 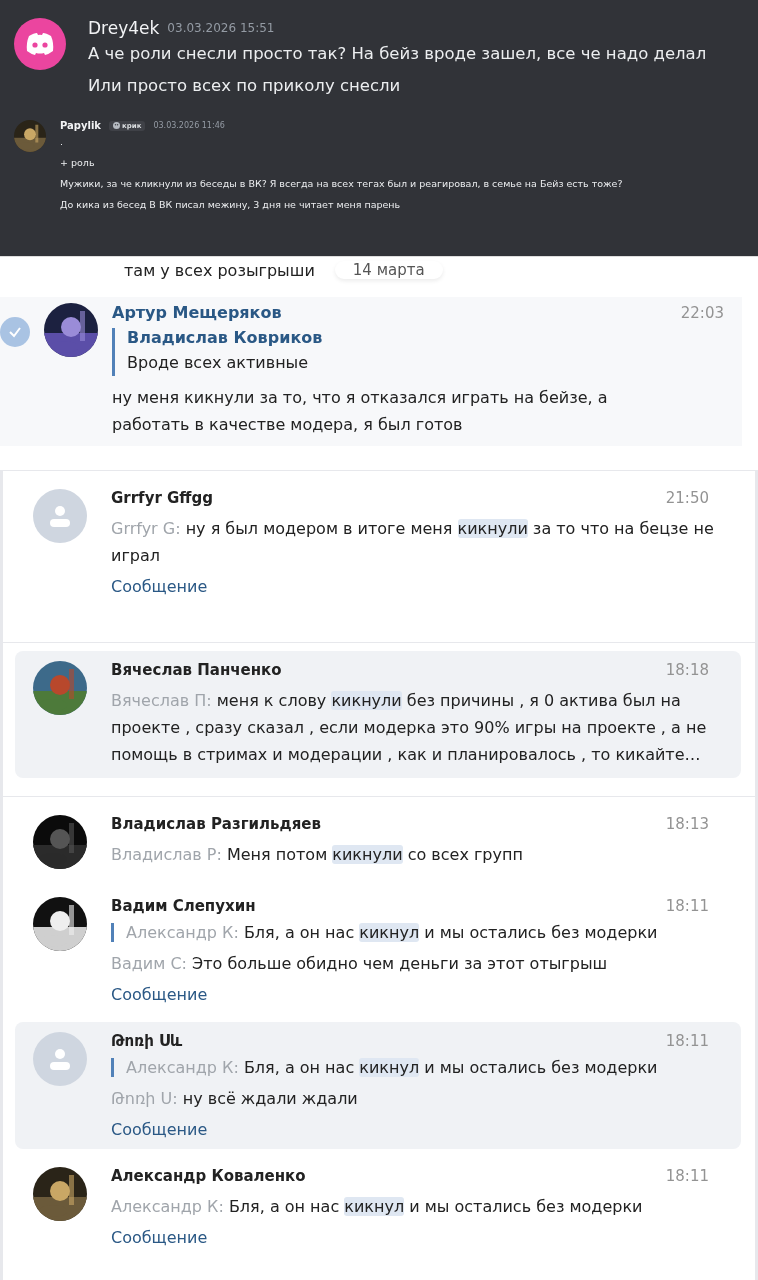 What do you see at coordinates (235, 1099) in the screenshot?
I see `message-text: Թոռի Ս: ну всё ждали ждали` at bounding box center [235, 1099].